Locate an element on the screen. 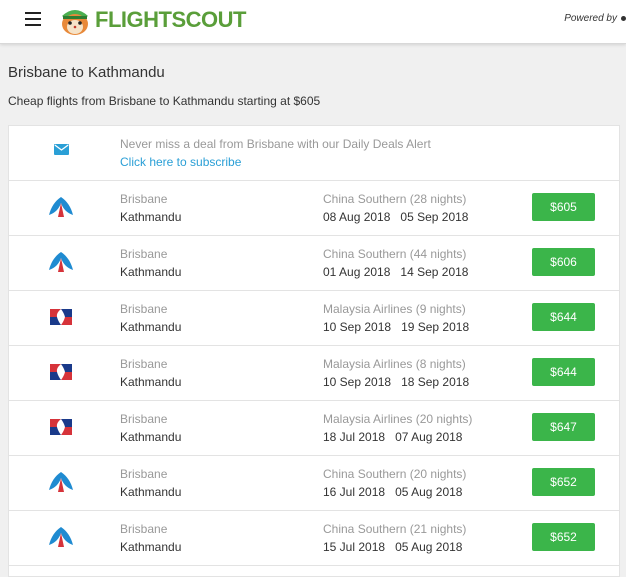 This screenshot has height=577, width=626. deal-dates: 10 Sep 2018 18 Sep 2018 is located at coordinates (396, 382).